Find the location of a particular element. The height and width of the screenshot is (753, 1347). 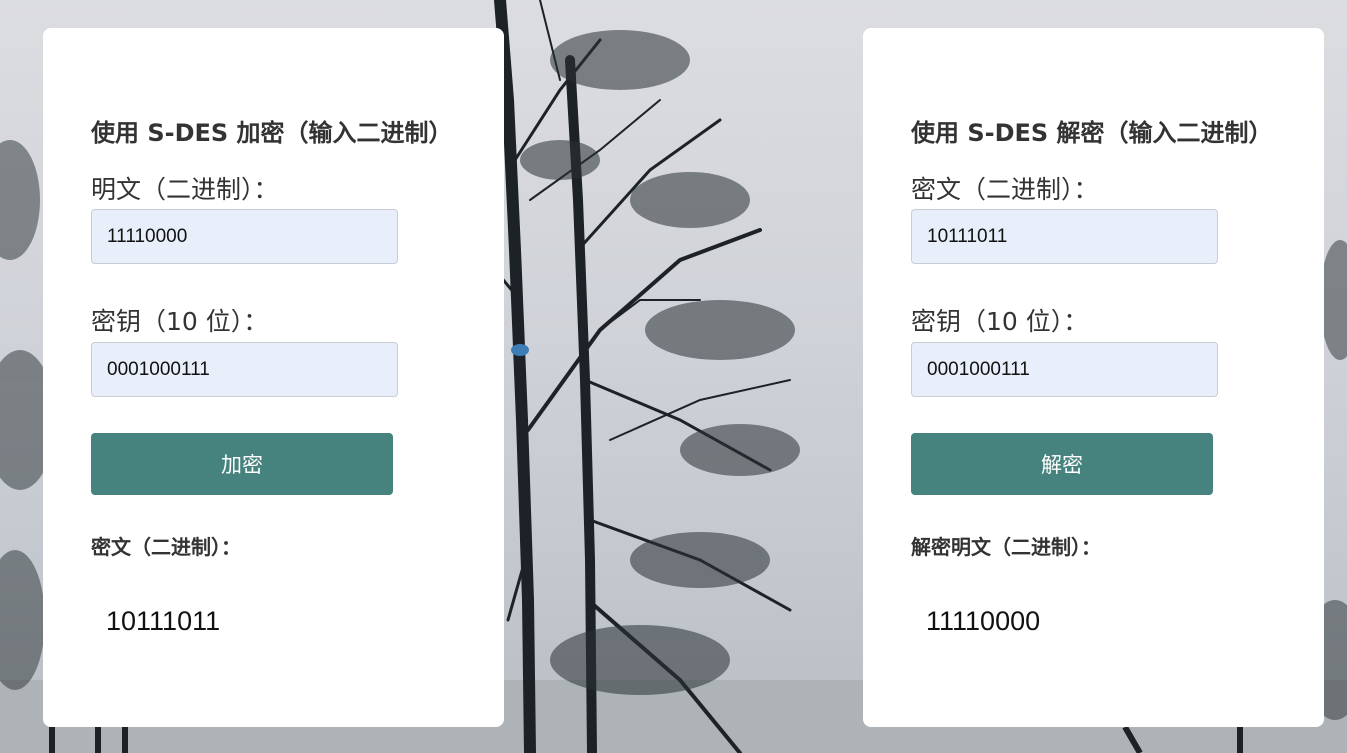

decrypt-key-label: 密钥（10 位）： is located at coordinates (1000, 321).